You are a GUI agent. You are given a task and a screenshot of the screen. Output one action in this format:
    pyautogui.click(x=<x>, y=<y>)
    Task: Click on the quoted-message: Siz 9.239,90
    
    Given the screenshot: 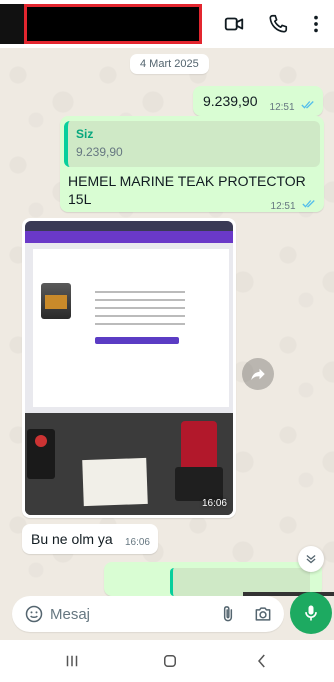 What is the action you would take?
    pyautogui.click(x=192, y=144)
    